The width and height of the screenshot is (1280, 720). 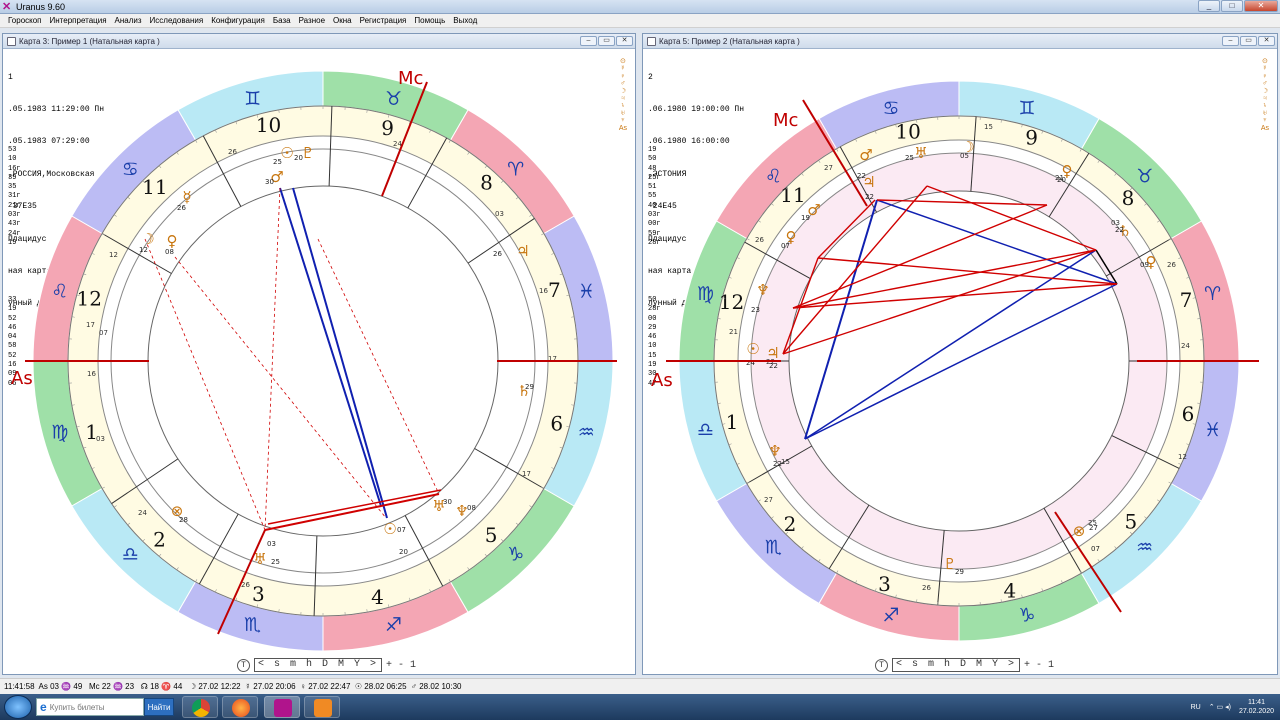 I want to click on cusp-degree-label: 15, so click(x=988, y=127).